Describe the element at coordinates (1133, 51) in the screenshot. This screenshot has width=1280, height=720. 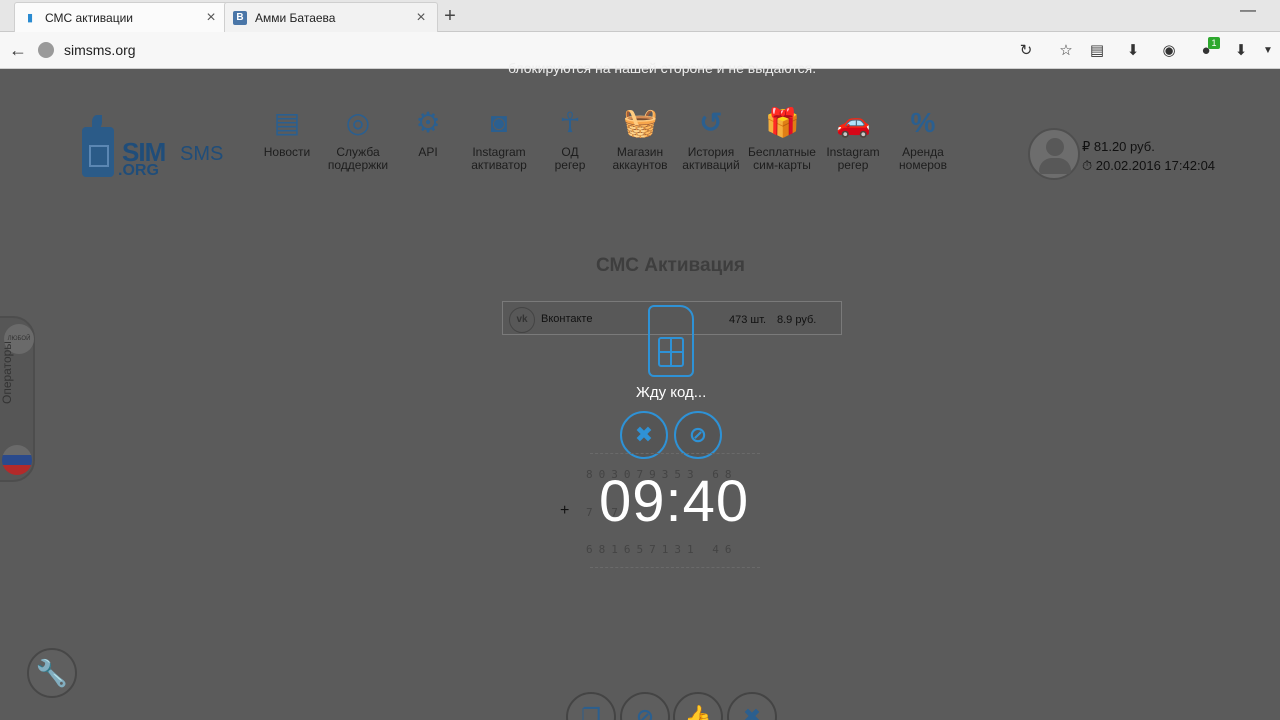
I see `download-icon: ⬇` at that location.